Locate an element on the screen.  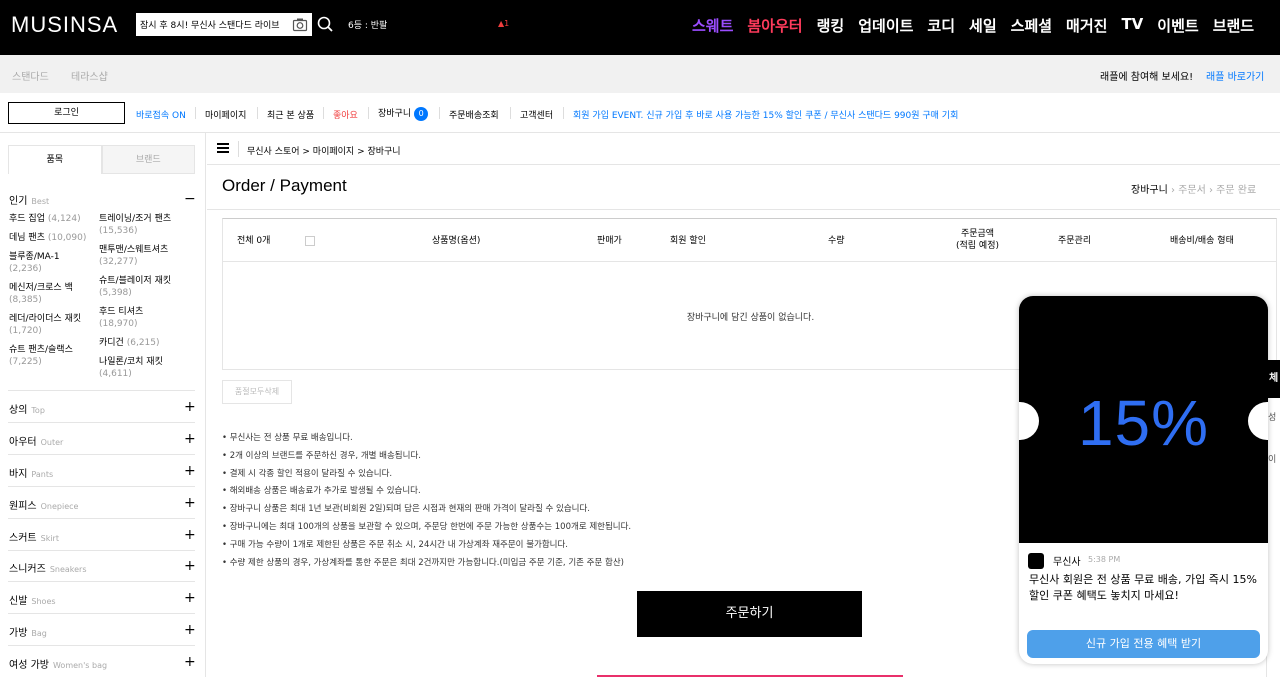
select-all-checkbox is located at coordinates (310, 241).